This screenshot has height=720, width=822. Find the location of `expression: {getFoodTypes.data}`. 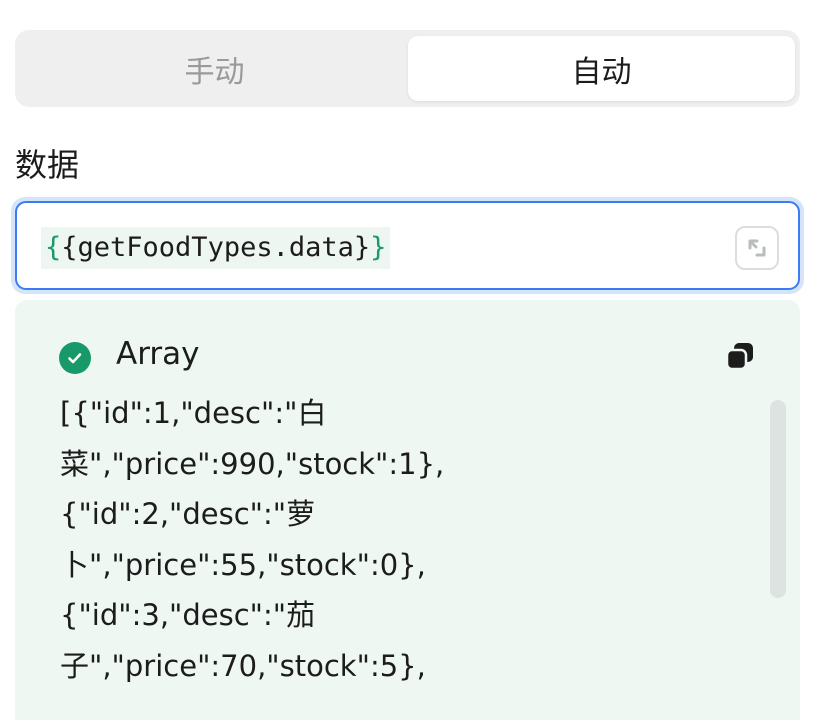

expression: {getFoodTypes.data} is located at coordinates (216, 247).